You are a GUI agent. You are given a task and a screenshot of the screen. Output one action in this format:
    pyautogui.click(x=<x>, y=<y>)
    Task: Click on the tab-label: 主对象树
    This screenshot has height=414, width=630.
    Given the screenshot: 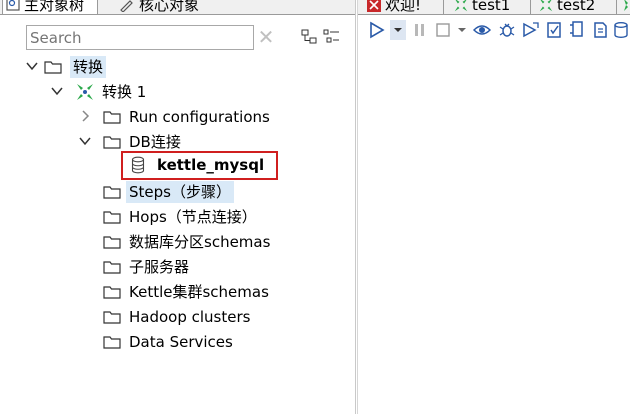 What is the action you would take?
    pyautogui.click(x=54, y=7)
    